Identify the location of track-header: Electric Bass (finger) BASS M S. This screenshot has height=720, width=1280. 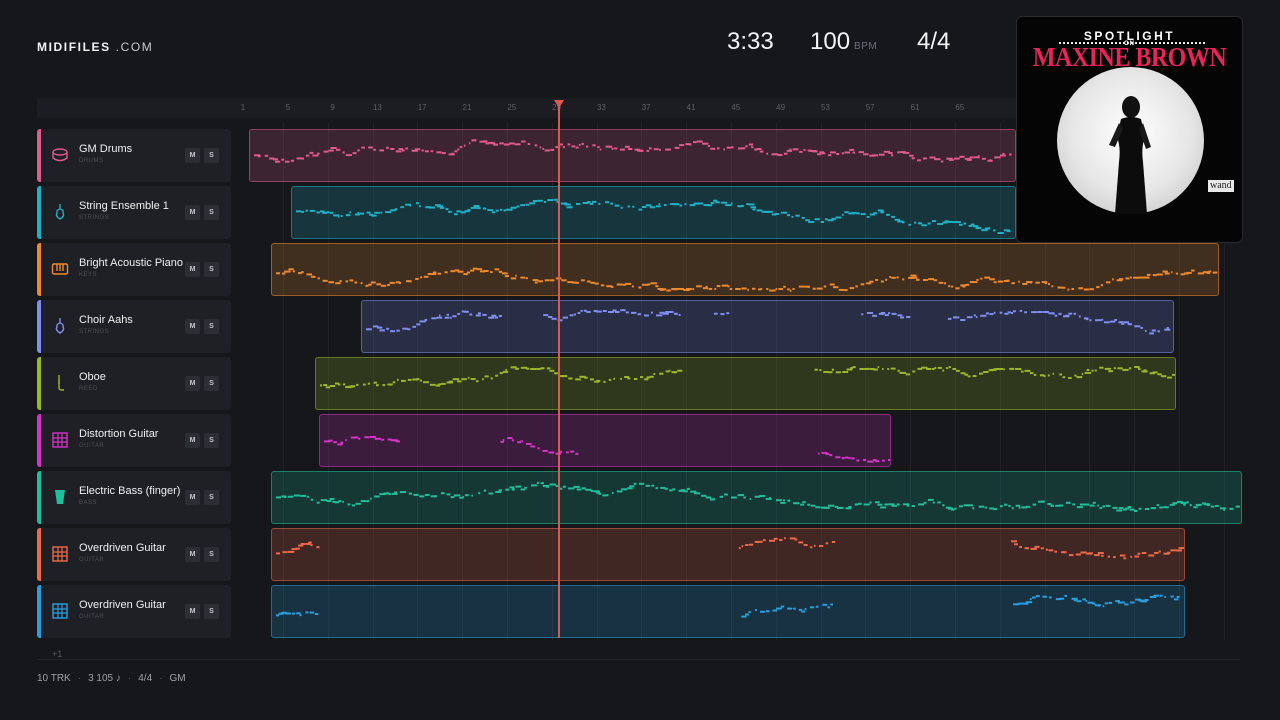
(134, 497).